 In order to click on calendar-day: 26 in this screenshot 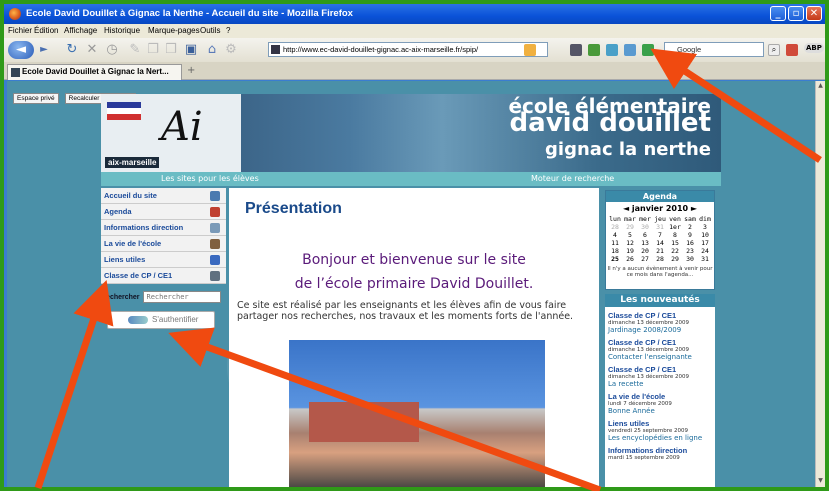, I will do `click(630, 259)`.